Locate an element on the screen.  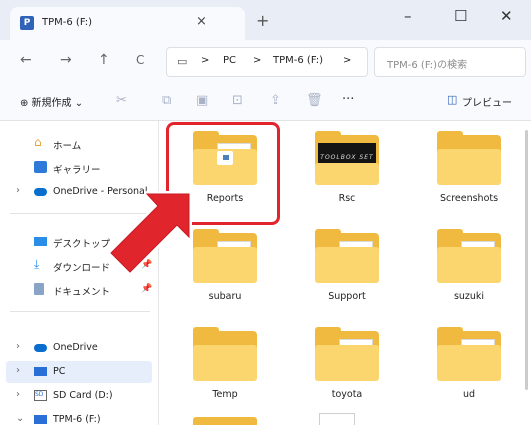
share-icon: ⇪ is located at coordinates (275, 100).